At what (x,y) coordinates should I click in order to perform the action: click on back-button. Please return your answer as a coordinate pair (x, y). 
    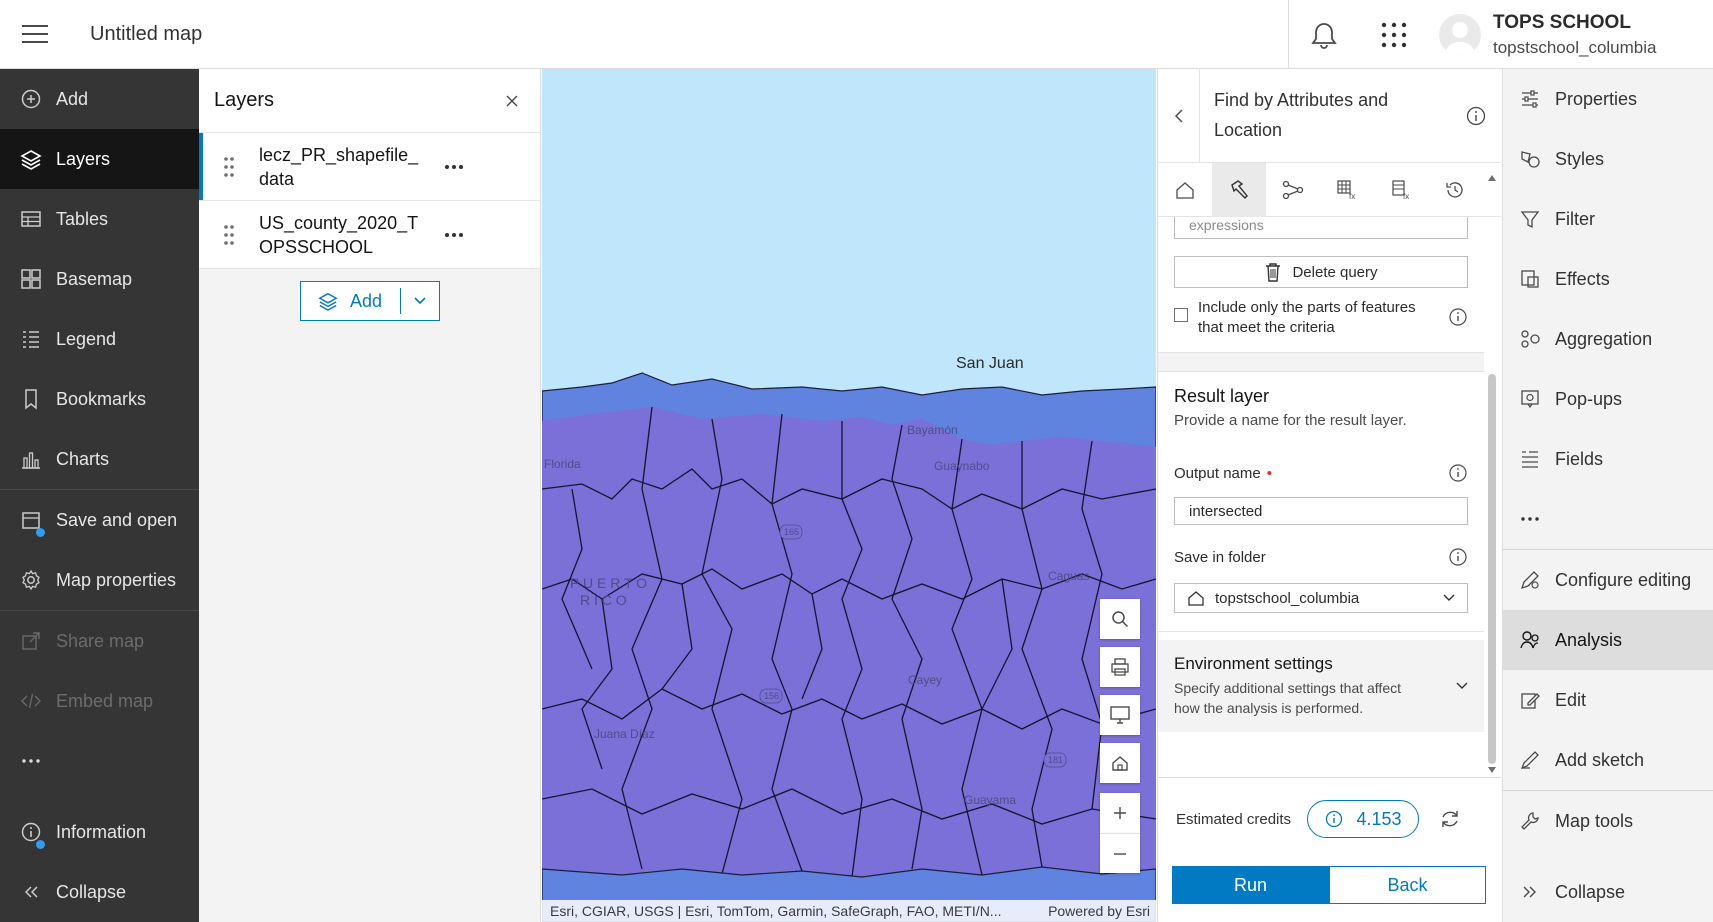
    Looking at the image, I should click on (1179, 115).